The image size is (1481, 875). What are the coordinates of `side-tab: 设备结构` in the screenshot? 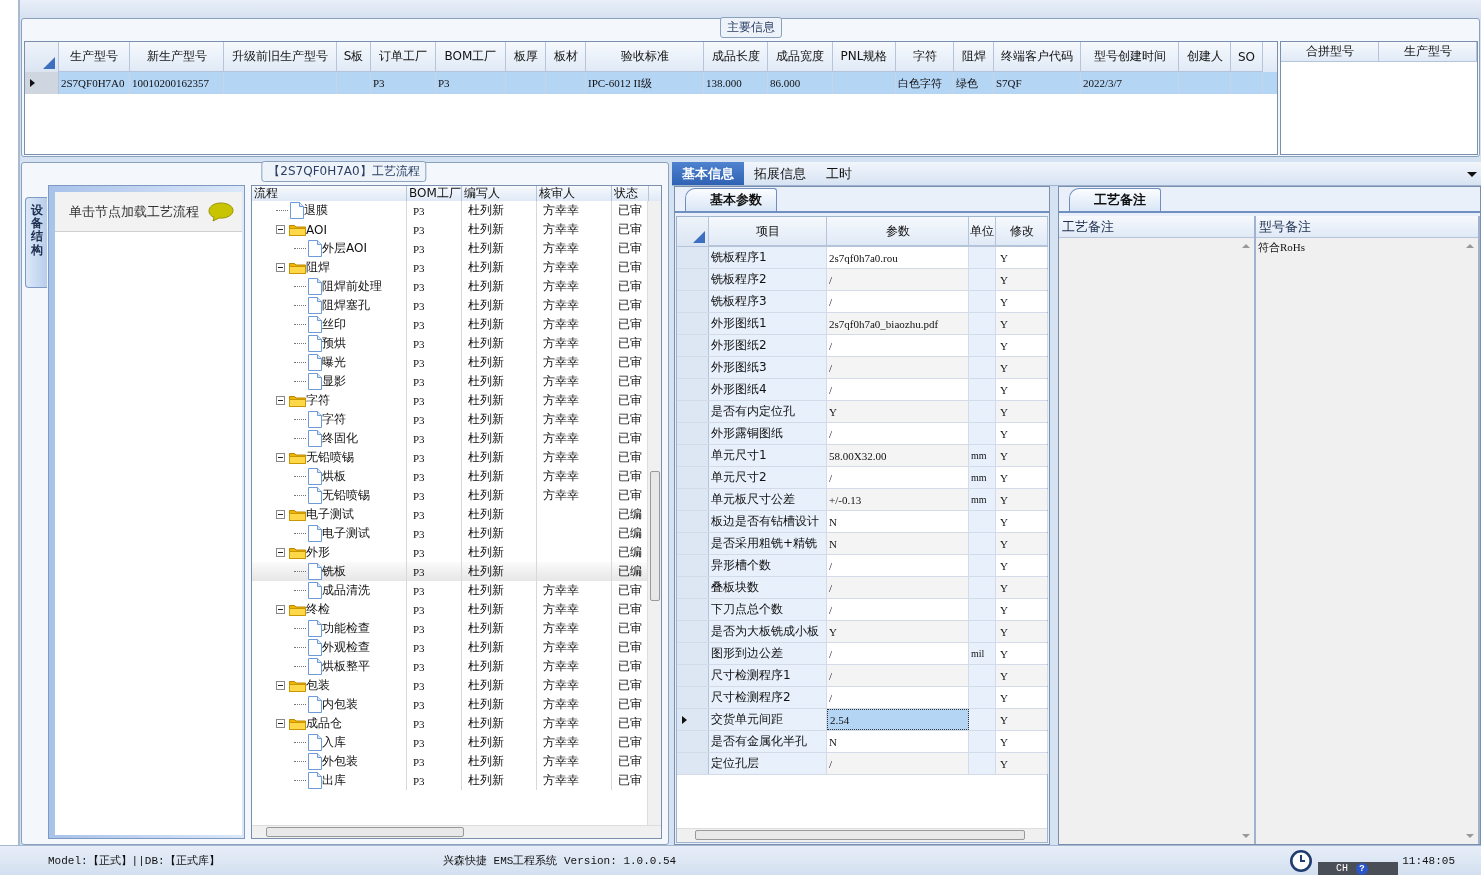 It's located at (36, 242).